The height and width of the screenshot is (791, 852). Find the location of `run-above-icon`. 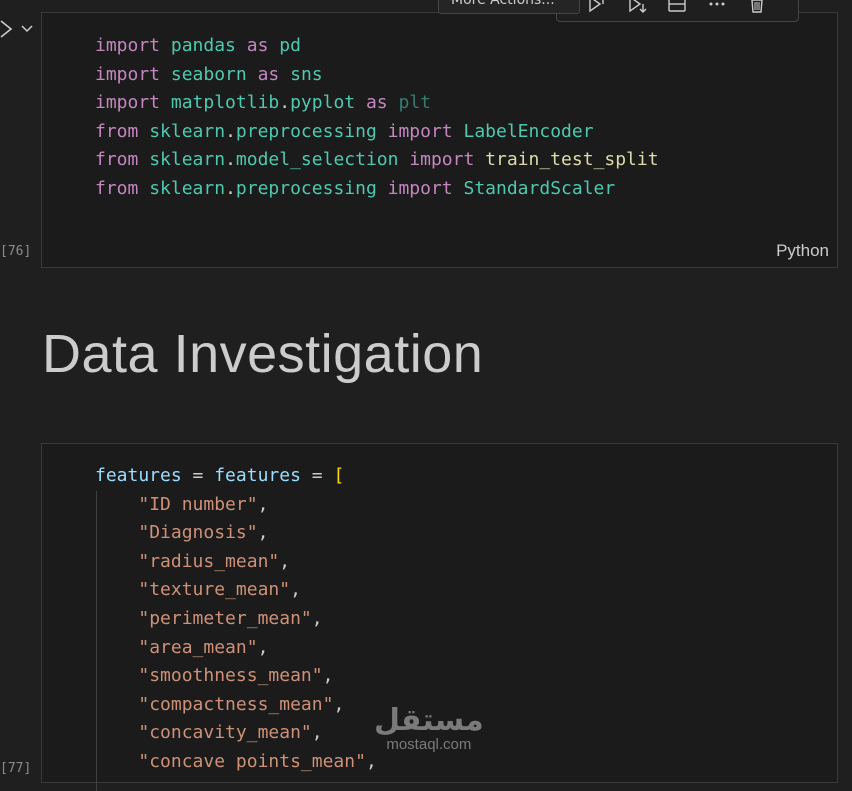

run-above-icon is located at coordinates (597, 9).